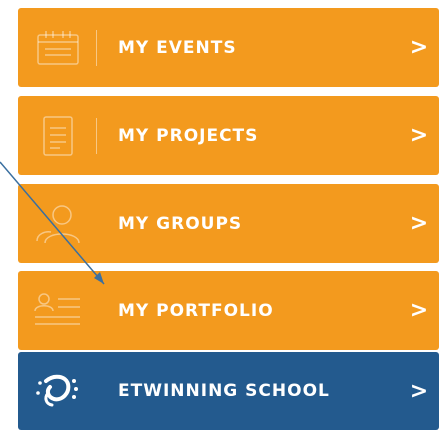  What do you see at coordinates (58, 391) in the screenshot?
I see `school-badge-icon` at bounding box center [58, 391].